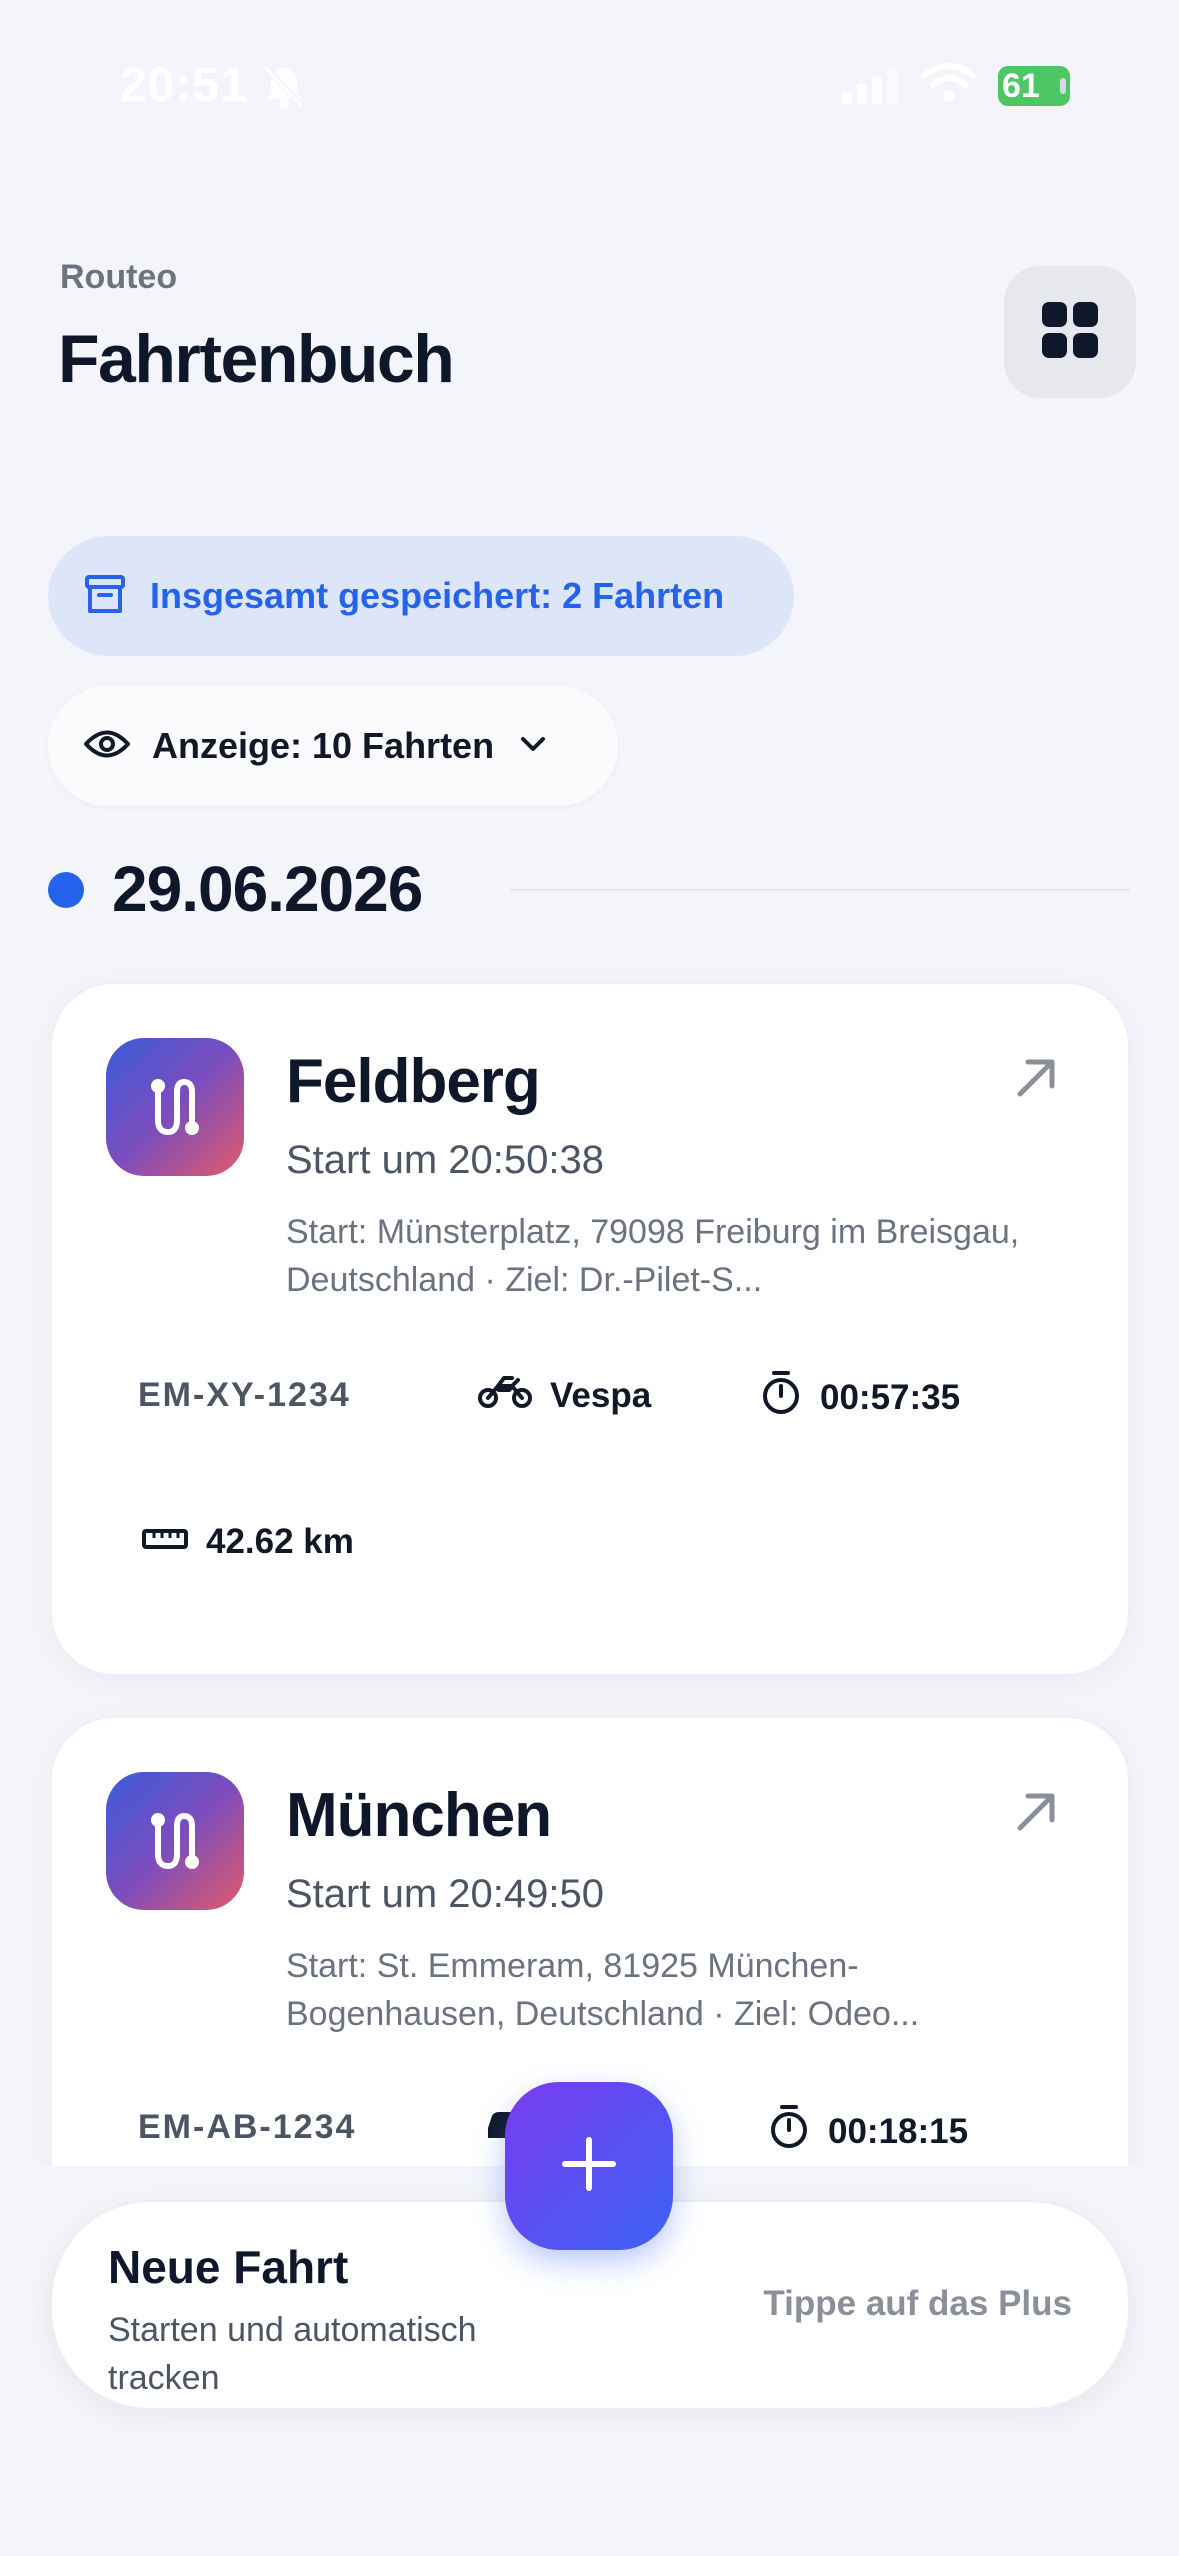 This screenshot has height=2556, width=1179. Describe the element at coordinates (66, 890) in the screenshot. I see `date-dot` at that location.